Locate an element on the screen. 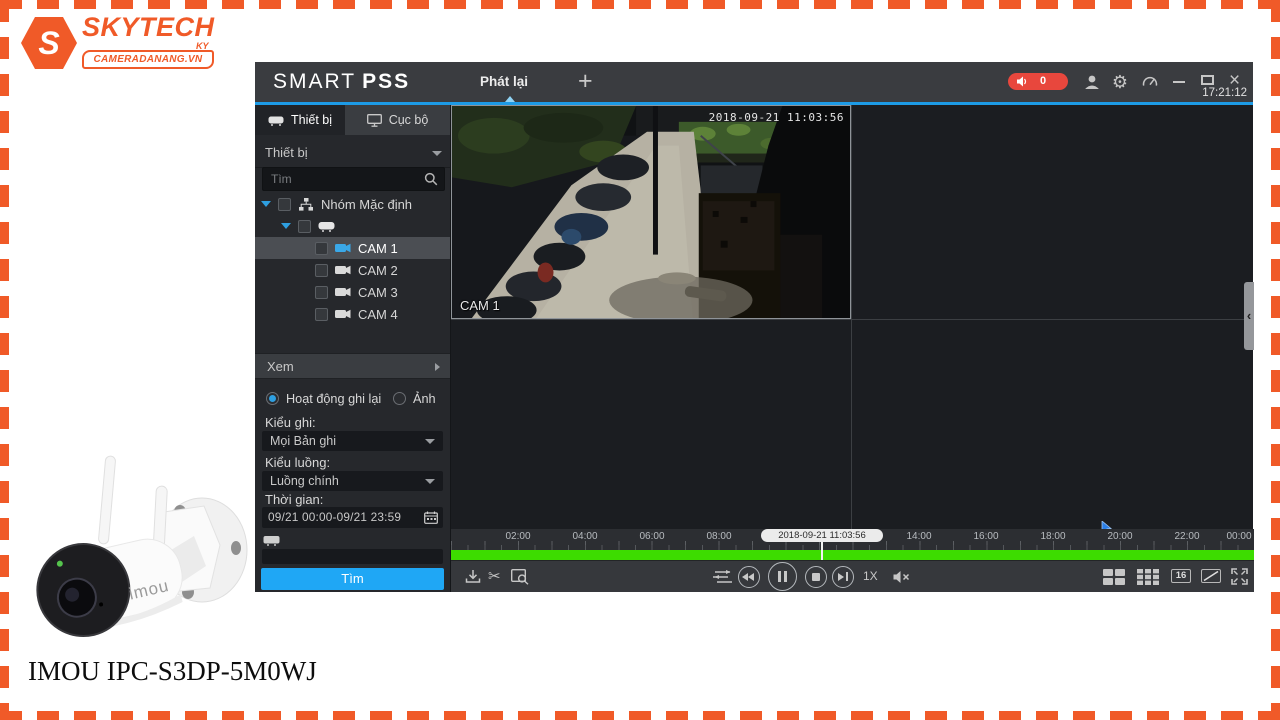 The height and width of the screenshot is (720, 1280). device-tree: Nhóm Mặc định CAM 1 CAM 2 CAM 3 CAM 4 is located at coordinates (352, 259).